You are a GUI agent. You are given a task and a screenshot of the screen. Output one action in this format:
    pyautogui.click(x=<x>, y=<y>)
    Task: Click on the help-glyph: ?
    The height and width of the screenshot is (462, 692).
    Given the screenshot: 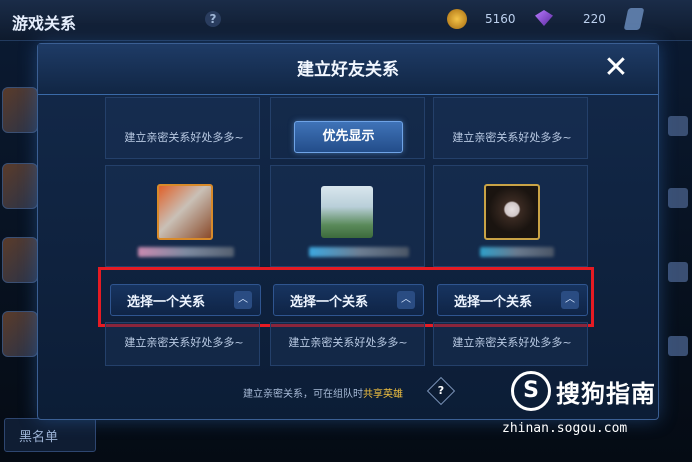 What is the action you would take?
    pyautogui.click(x=441, y=390)
    